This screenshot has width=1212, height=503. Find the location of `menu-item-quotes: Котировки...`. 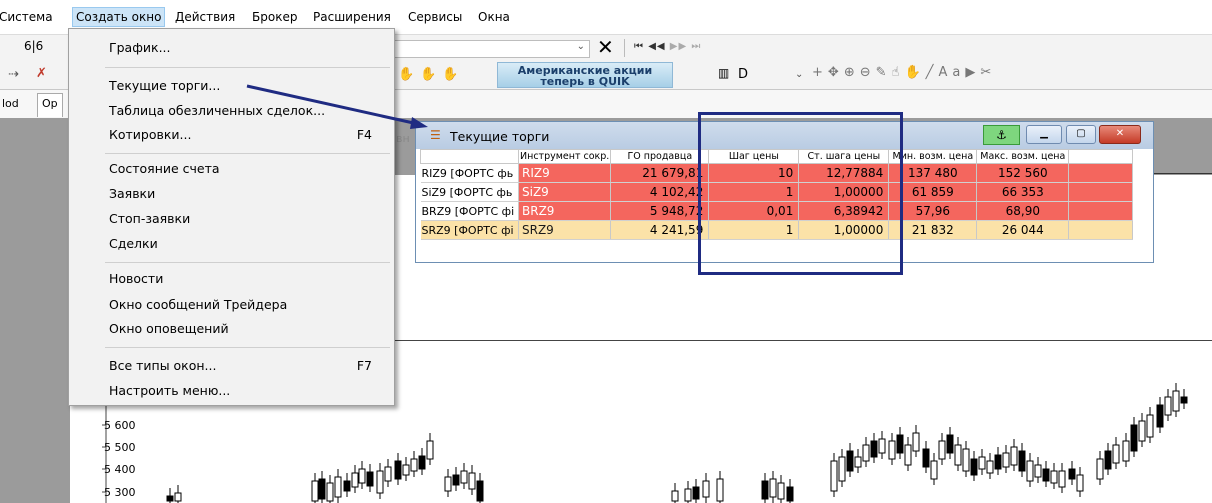

menu-item-quotes: Котировки... is located at coordinates (150, 135).